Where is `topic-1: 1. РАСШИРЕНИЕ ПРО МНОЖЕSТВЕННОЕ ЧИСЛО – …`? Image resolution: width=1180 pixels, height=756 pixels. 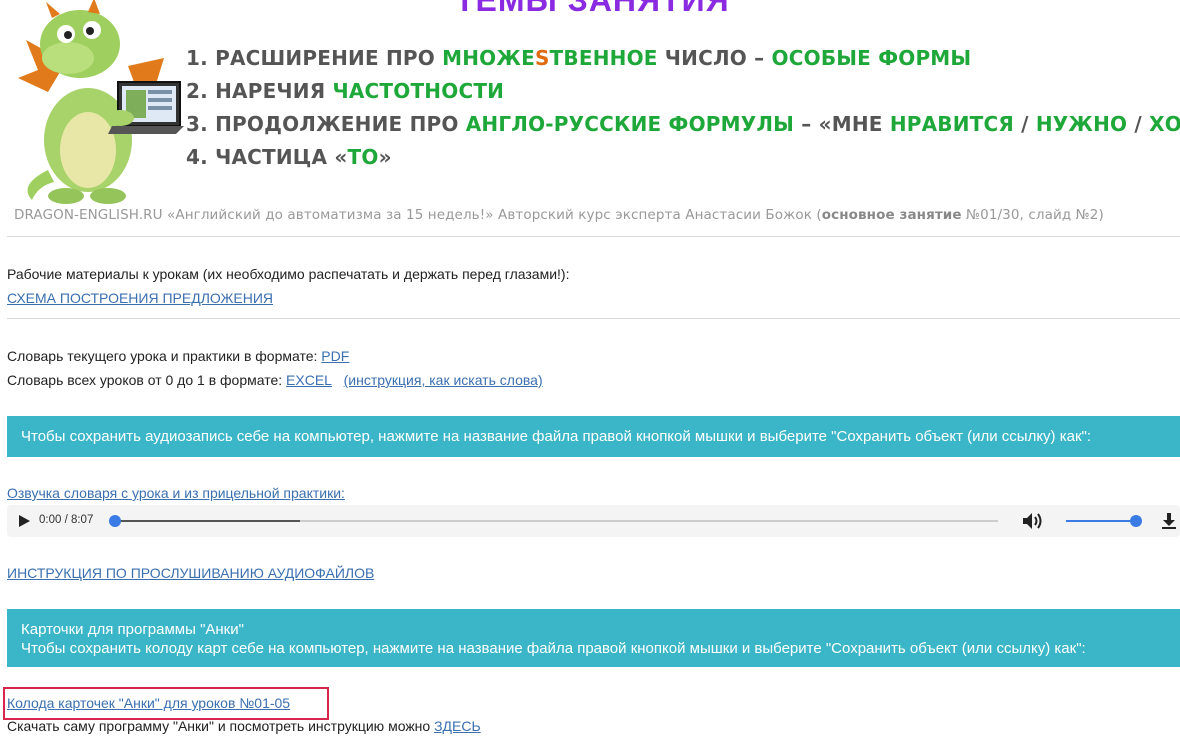 topic-1: 1. РАСШИРЕНИЕ ПРО МНОЖЕSТВЕННОЕ ЧИСЛО – … is located at coordinates (579, 58).